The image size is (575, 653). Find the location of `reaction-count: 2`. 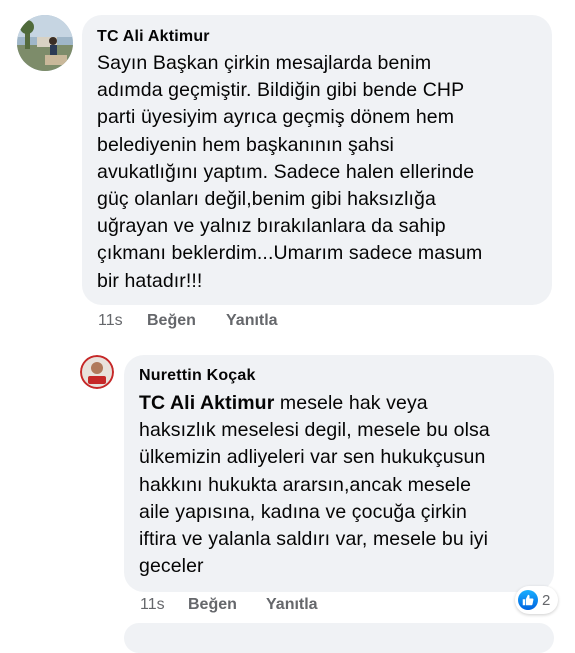

reaction-count: 2 is located at coordinates (546, 600).